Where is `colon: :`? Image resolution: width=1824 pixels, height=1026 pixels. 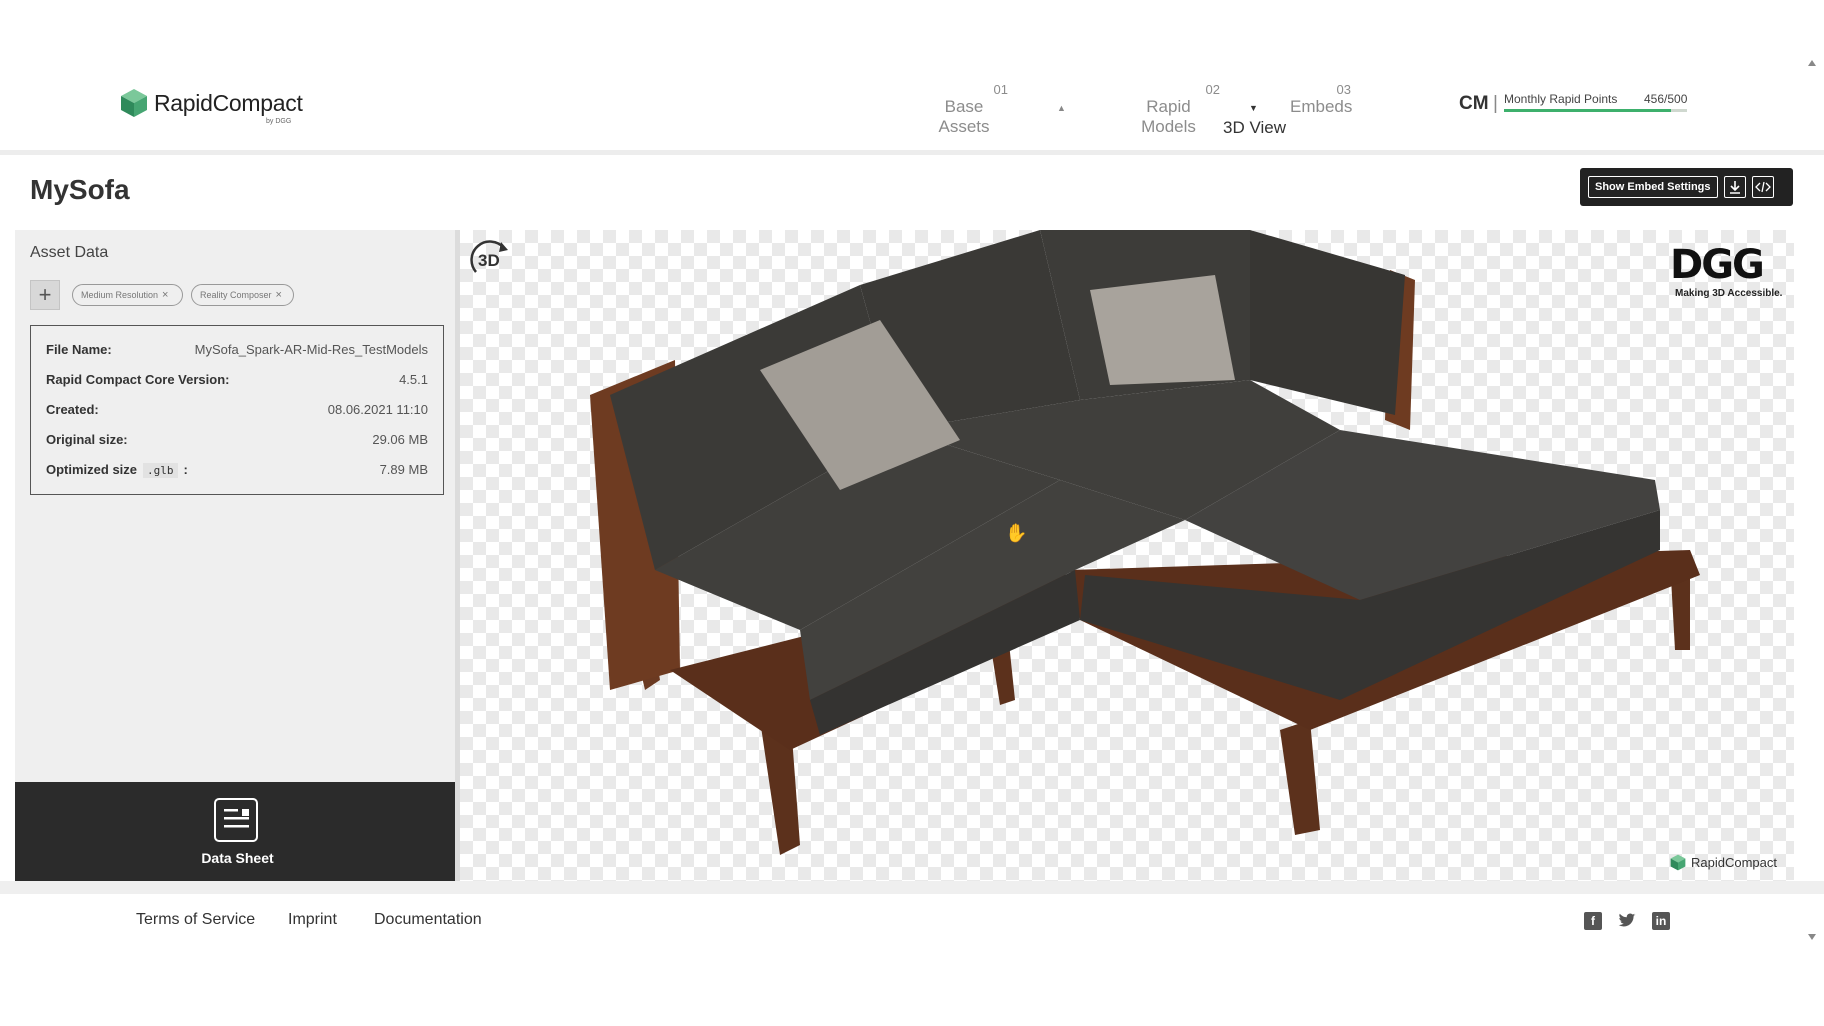
colon: : is located at coordinates (185, 469).